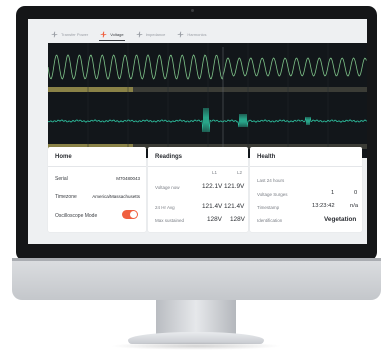 This screenshot has height=351, width=385. What do you see at coordinates (75, 34) in the screenshot?
I see `tab-label: Transfer Power` at bounding box center [75, 34].